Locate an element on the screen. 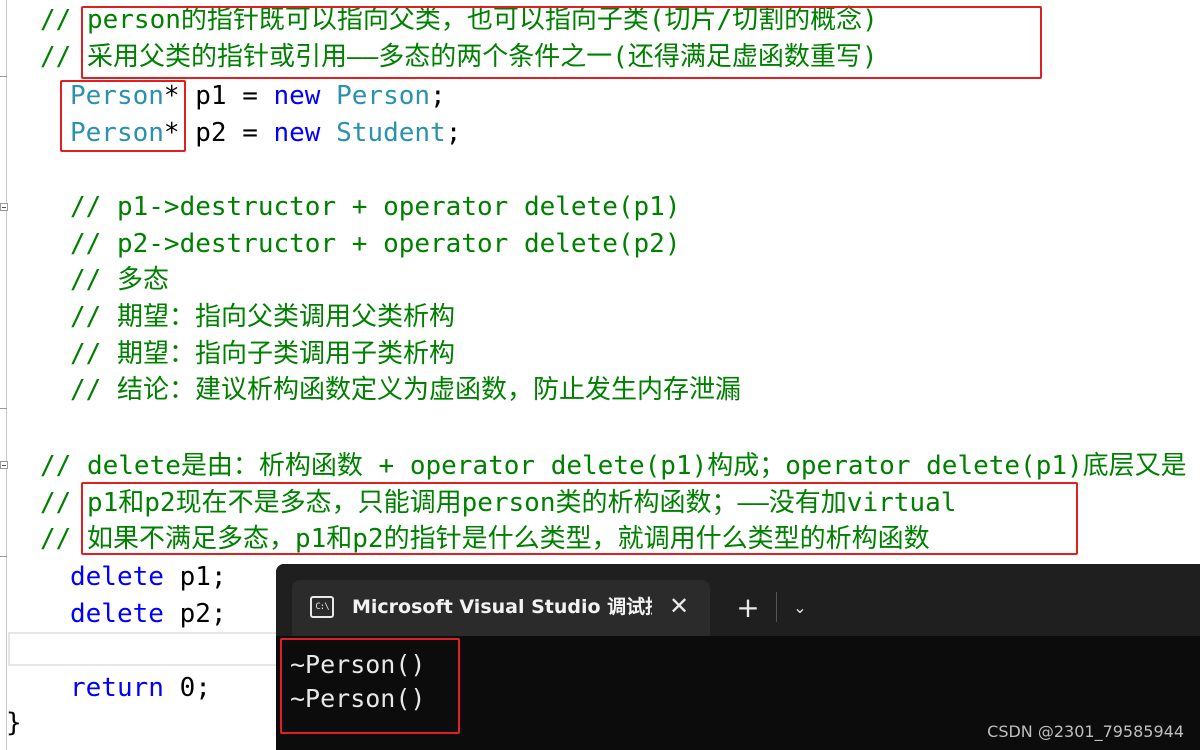 Image resolution: width=1200 pixels, height=750 pixels. close-icon: ✕ is located at coordinates (679, 606).